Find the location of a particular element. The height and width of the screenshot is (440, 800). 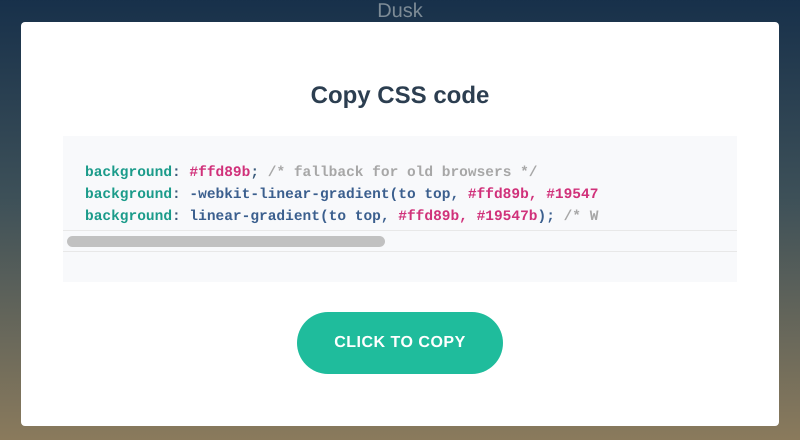

code-line: background: -webkit-linear-gradient(to top, #ffd89b, #19547 is located at coordinates (341, 195).